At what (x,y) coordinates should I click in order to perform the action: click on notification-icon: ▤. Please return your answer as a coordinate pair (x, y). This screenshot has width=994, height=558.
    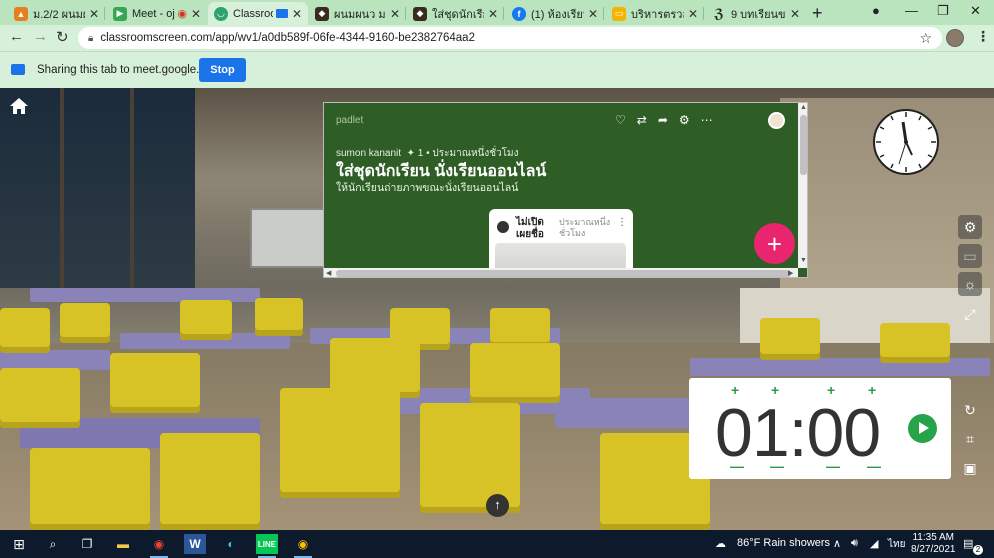
    Looking at the image, I should click on (968, 543).